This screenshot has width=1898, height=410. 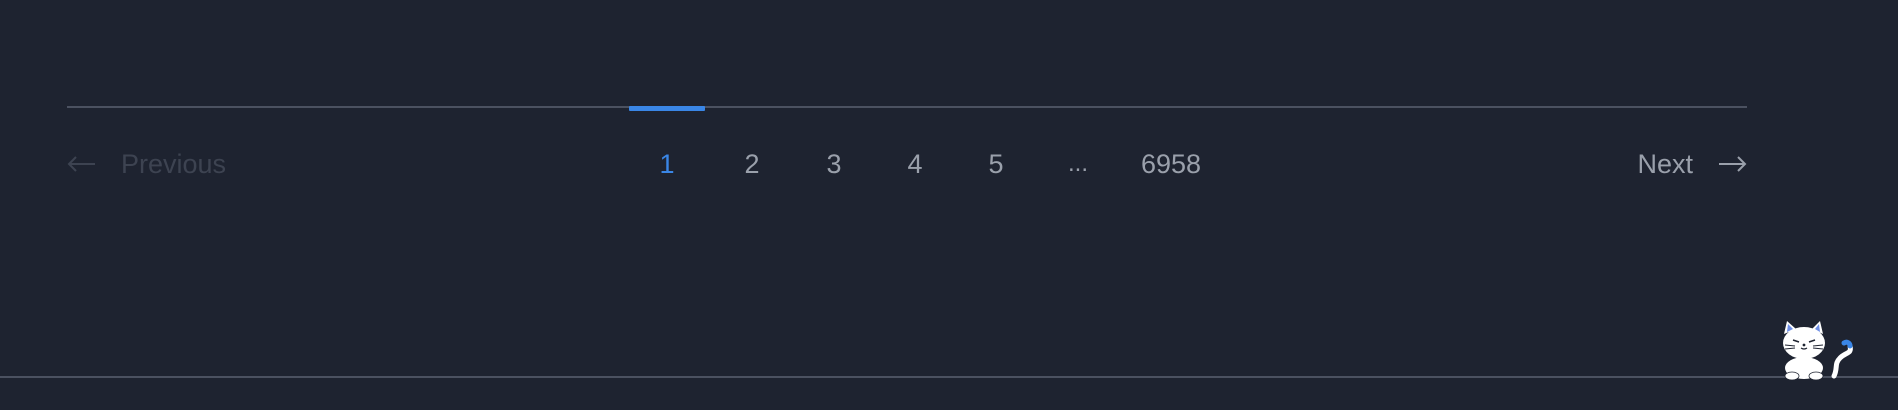 I want to click on previous-button: Previous, so click(x=146, y=164).